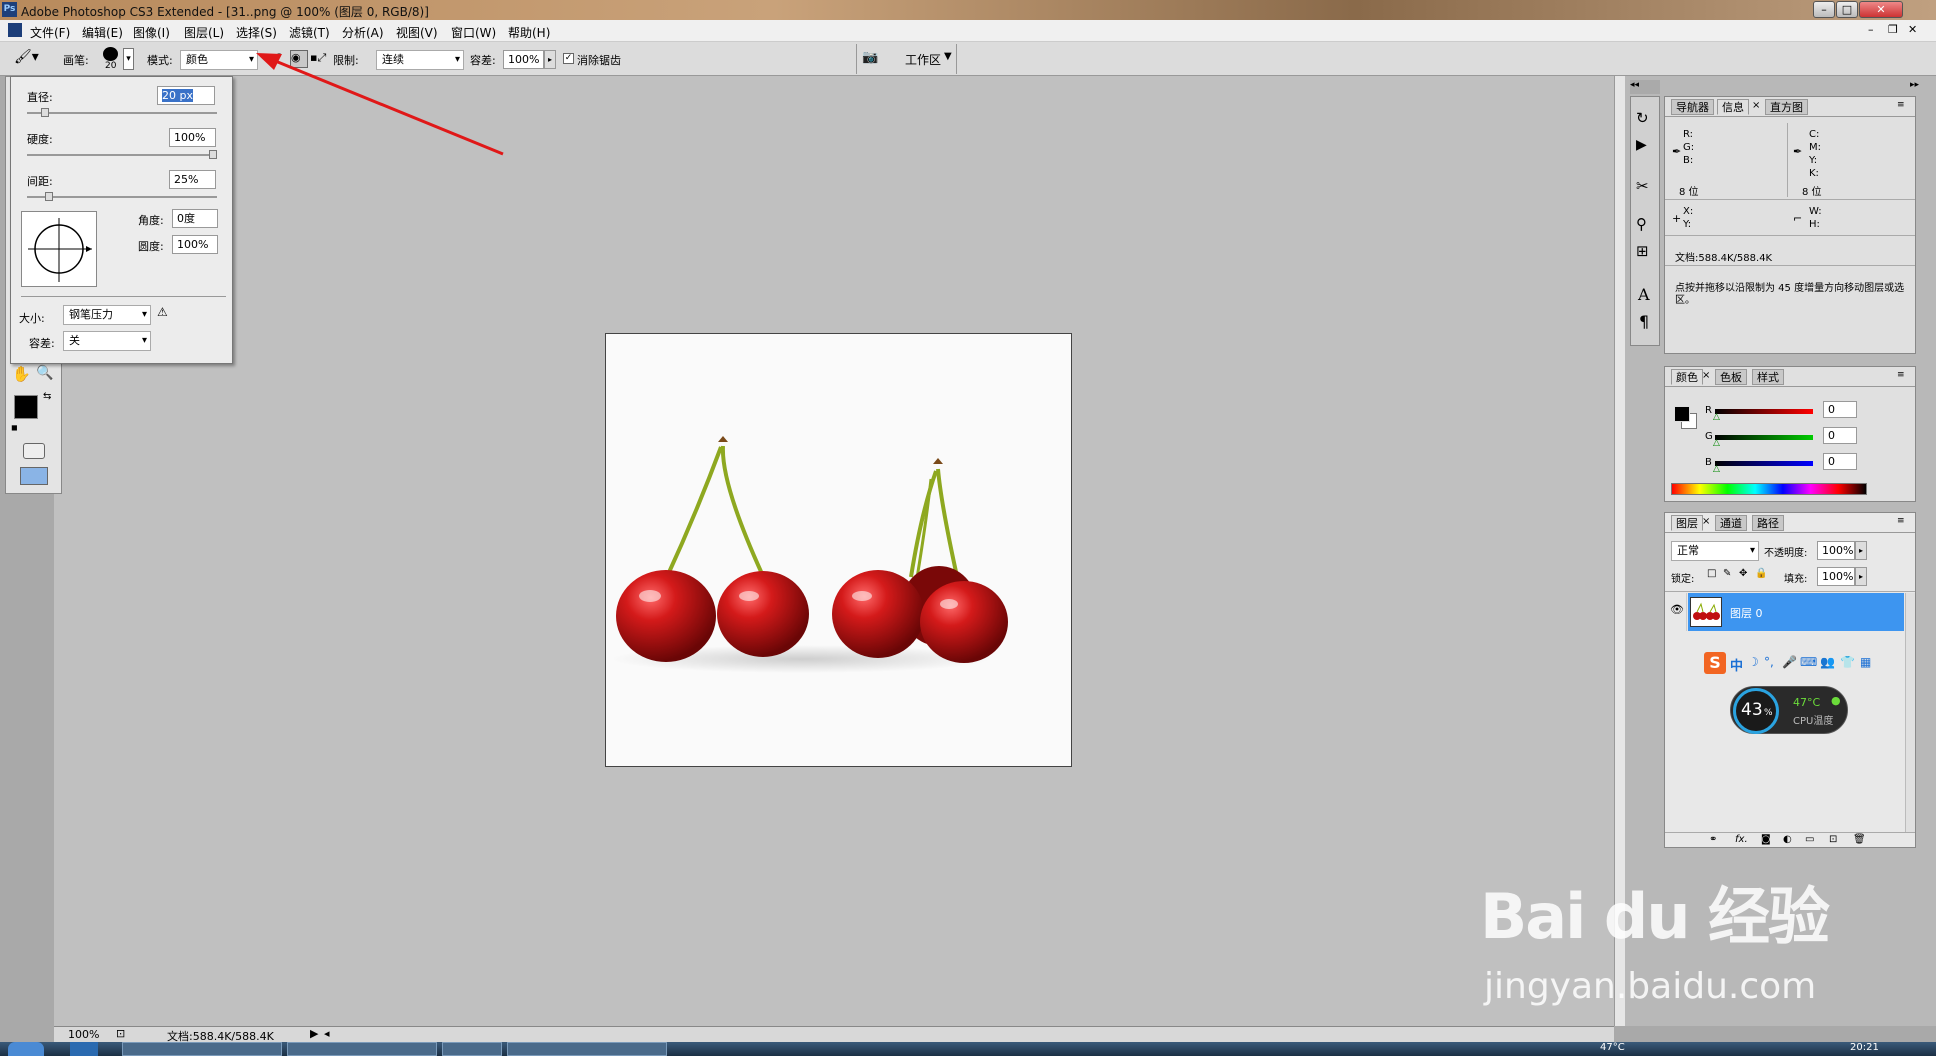  Describe the element at coordinates (83, 1034) in the screenshot. I see `zoom-level: 100%` at that location.